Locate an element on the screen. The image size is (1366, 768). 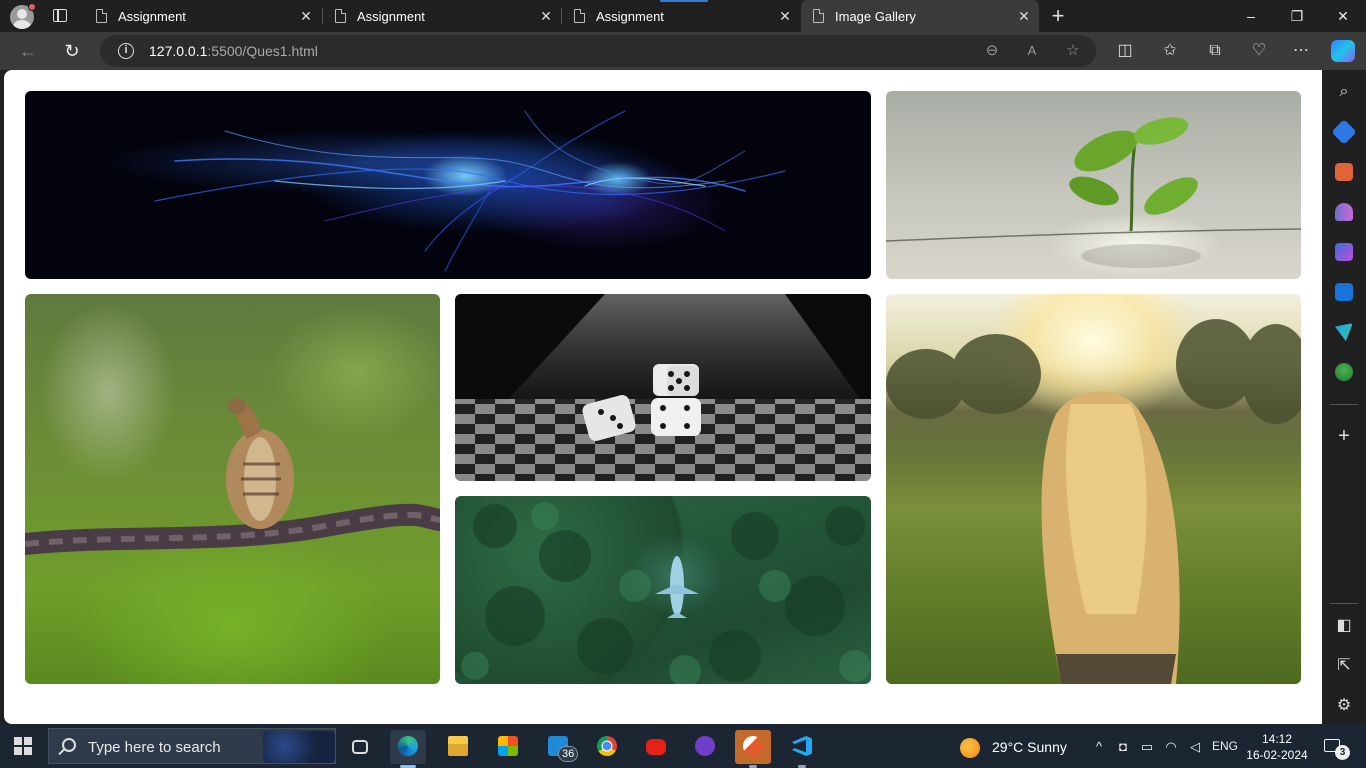
tab-assignment-2: Assignment ✕ is located at coordinates (442, 16).